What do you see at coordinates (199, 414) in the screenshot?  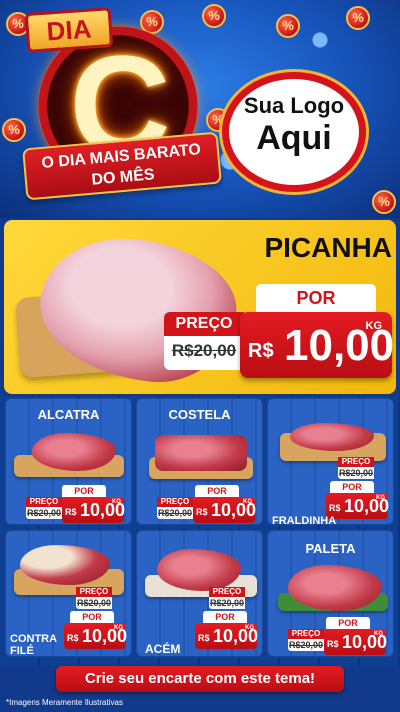 I see `product-name: COSTELA` at bounding box center [199, 414].